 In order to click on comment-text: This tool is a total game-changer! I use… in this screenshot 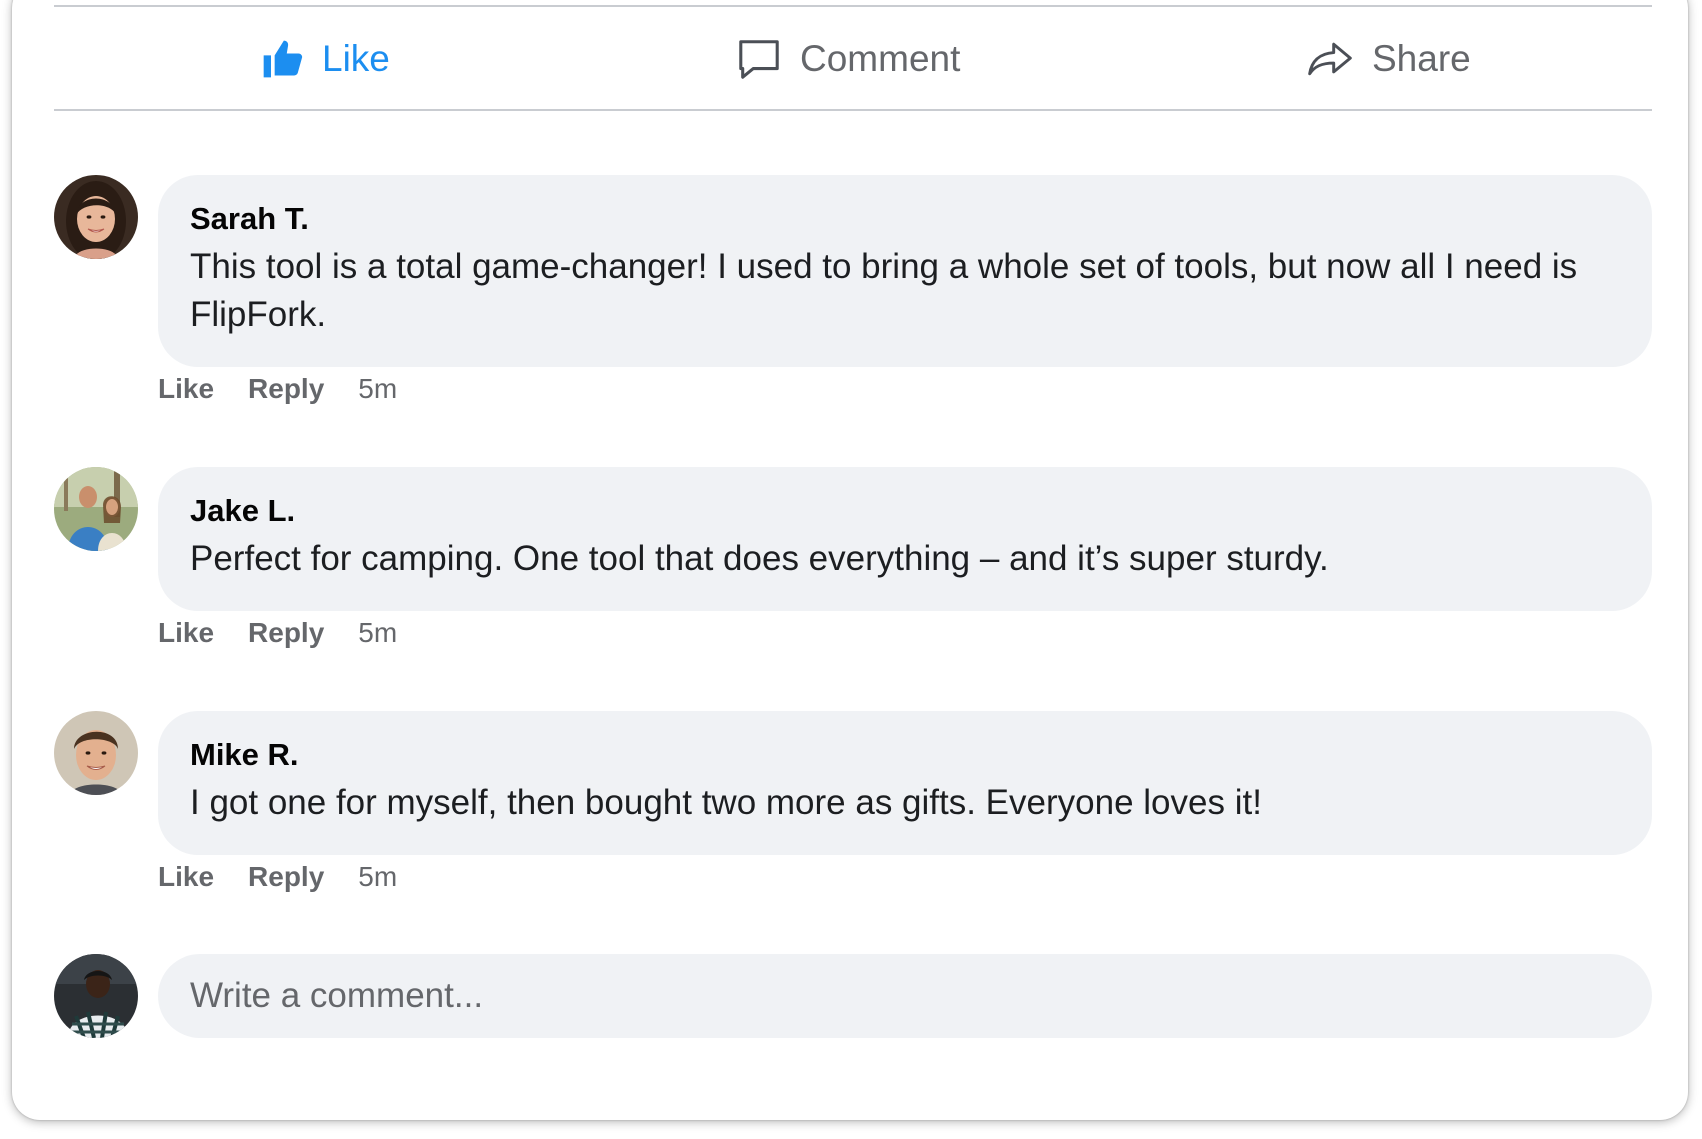, I will do `click(884, 290)`.